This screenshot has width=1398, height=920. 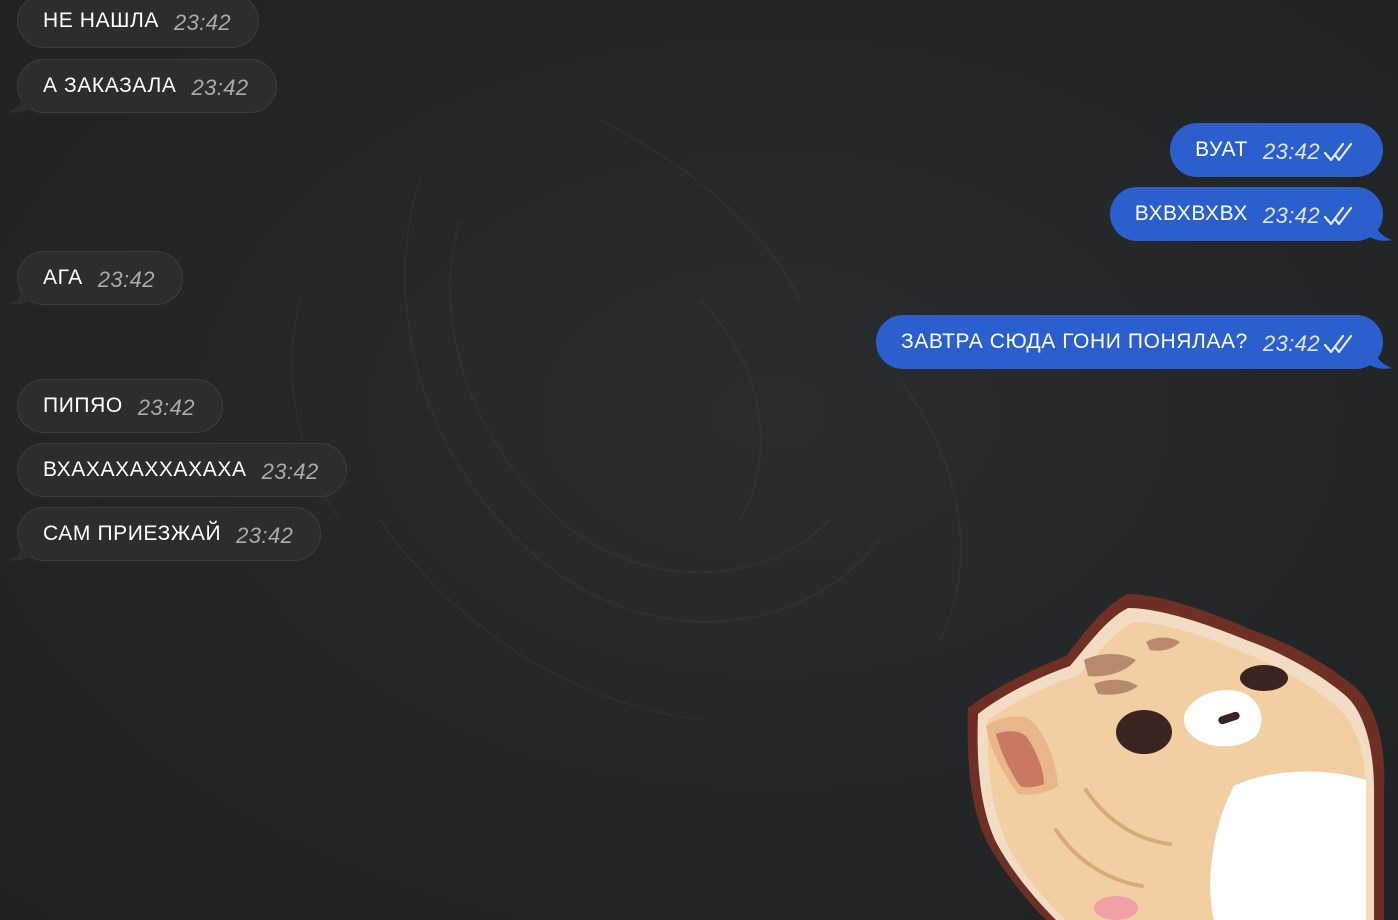 I want to click on message-bubble-incoming: САМ ПРИЕЗЖАЙ 23:42, so click(x=169, y=534).